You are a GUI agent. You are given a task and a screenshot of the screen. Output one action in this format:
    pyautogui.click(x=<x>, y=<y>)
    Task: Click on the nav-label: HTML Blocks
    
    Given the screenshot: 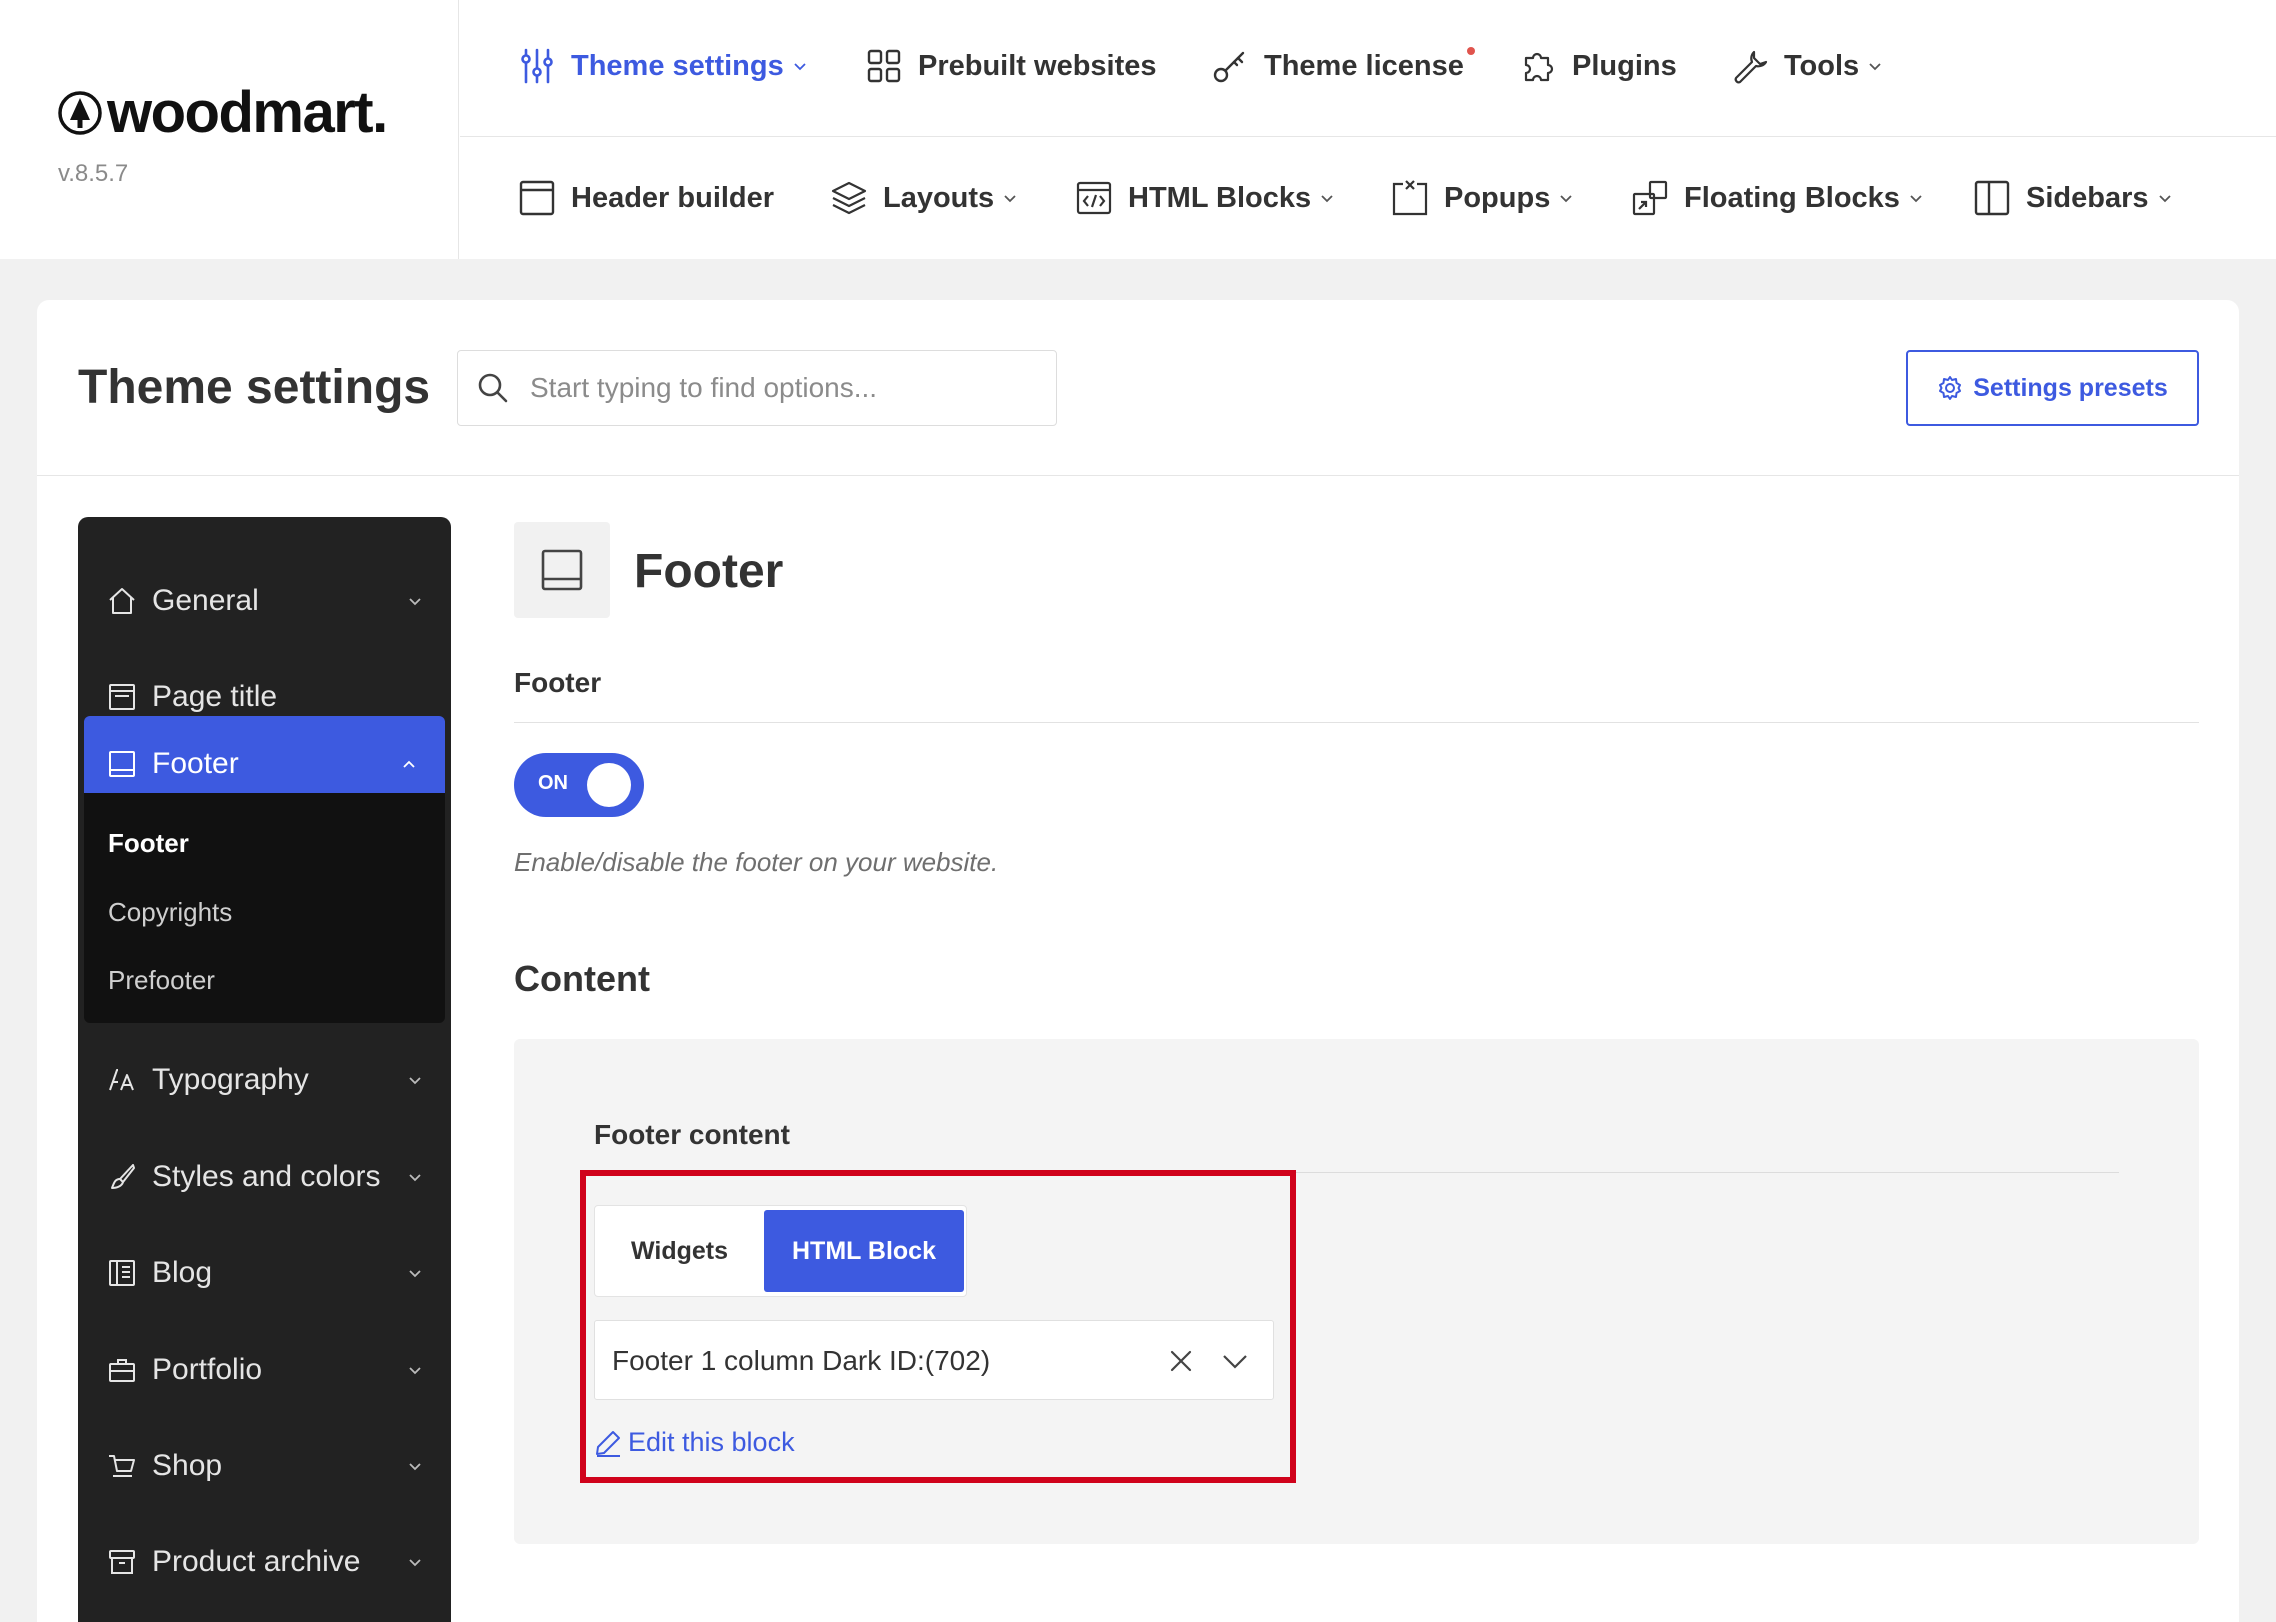 What is the action you would take?
    pyautogui.click(x=1220, y=197)
    